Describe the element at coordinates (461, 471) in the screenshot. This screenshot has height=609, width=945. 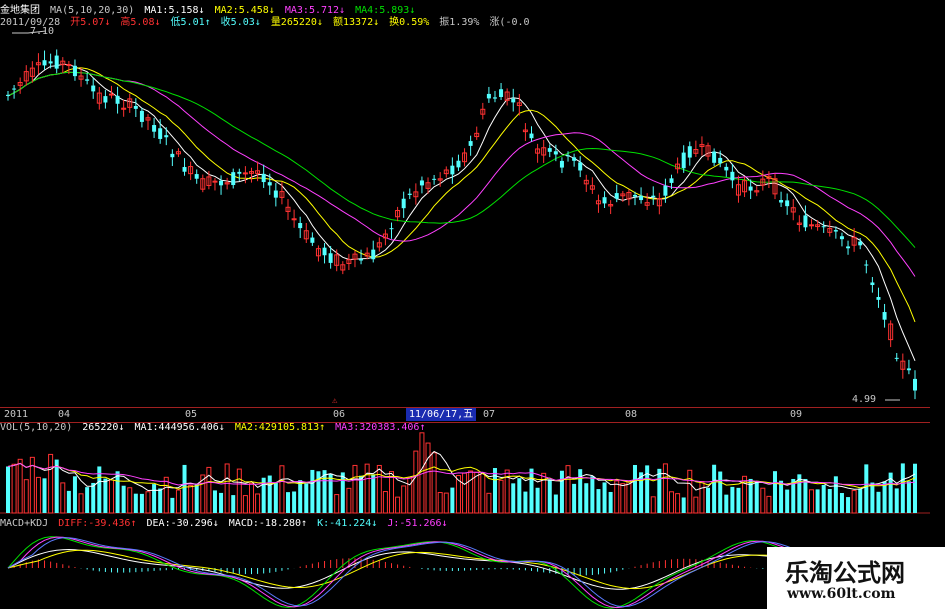
I see `volume-ma5-line` at that location.